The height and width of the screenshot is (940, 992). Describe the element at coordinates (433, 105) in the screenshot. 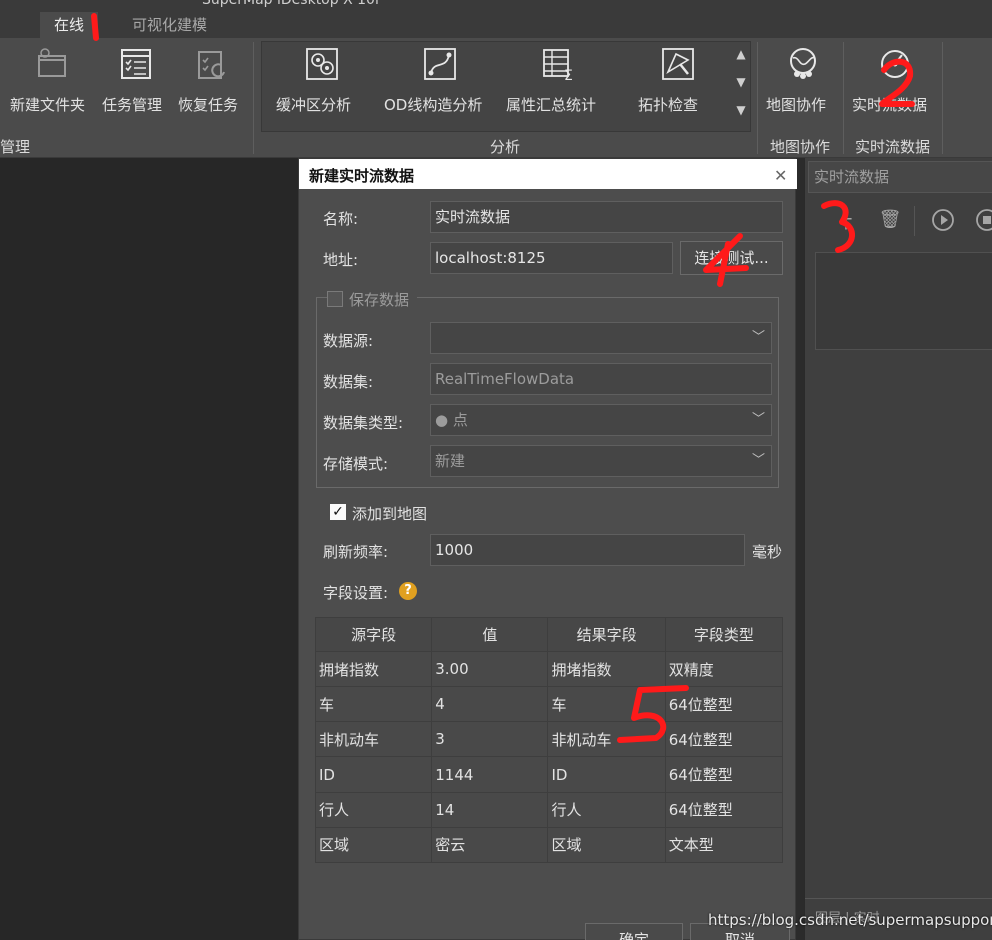

I see `od-line-label: OD线构造分析` at that location.